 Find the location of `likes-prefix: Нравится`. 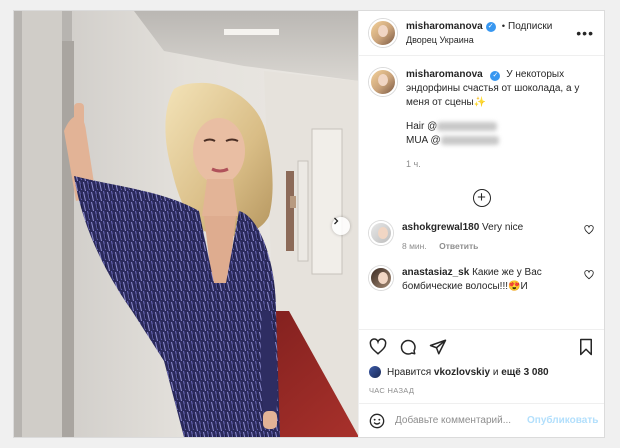

likes-prefix: Нравится is located at coordinates (409, 372).